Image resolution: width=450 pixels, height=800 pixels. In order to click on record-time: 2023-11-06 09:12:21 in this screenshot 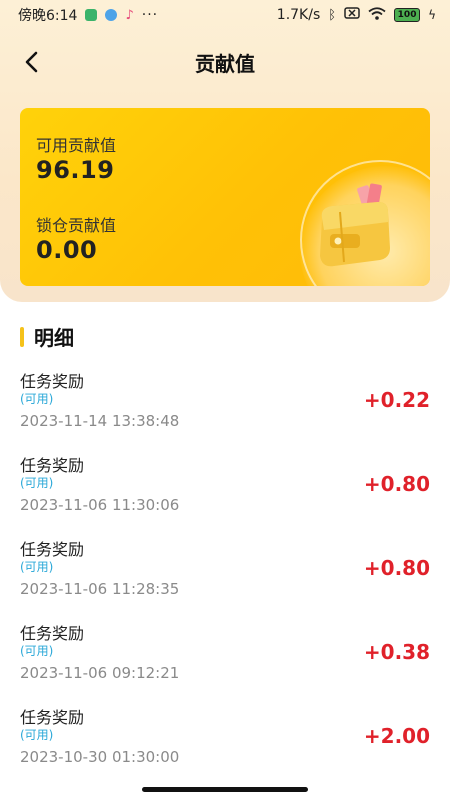, I will do `click(100, 673)`.